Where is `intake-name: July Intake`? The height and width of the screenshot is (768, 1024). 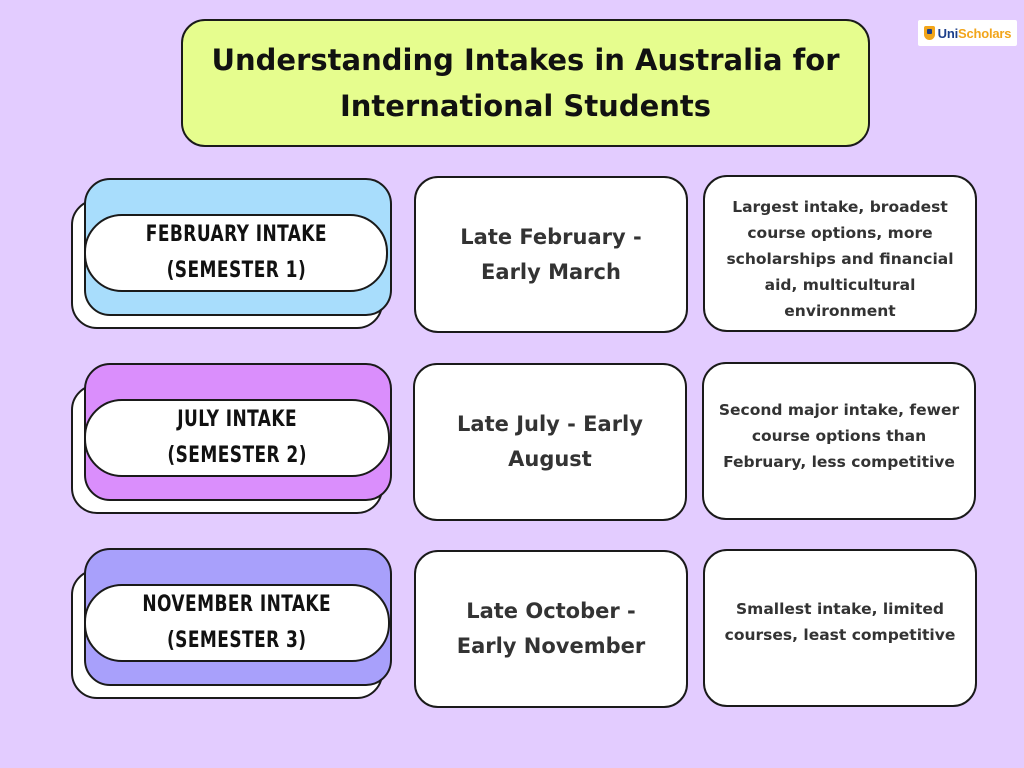
intake-name: July Intake is located at coordinates (237, 419).